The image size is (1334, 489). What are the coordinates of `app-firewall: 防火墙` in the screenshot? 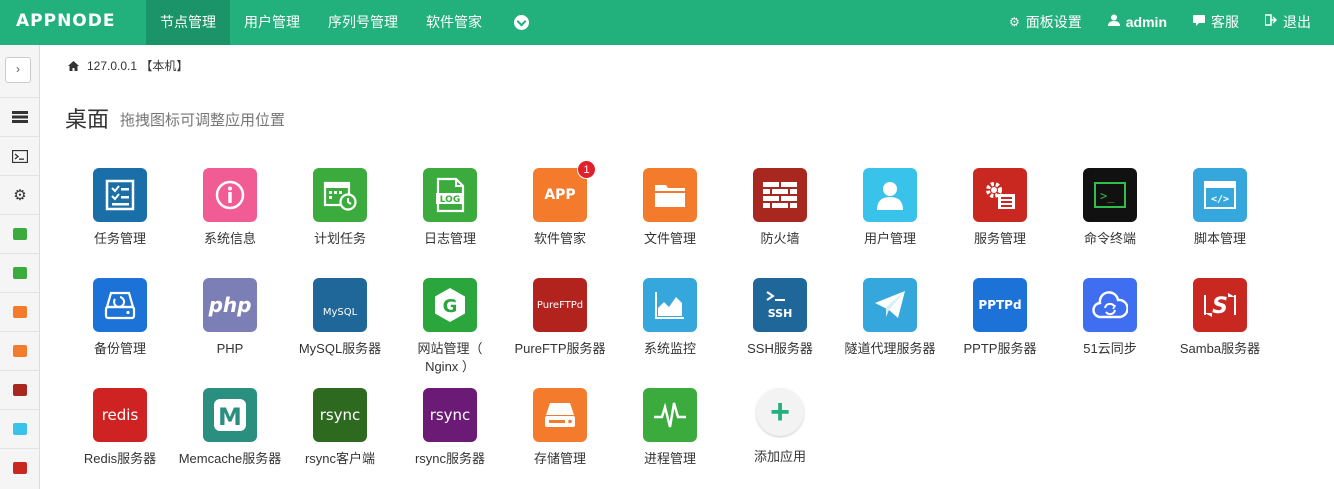 It's located at (780, 208).